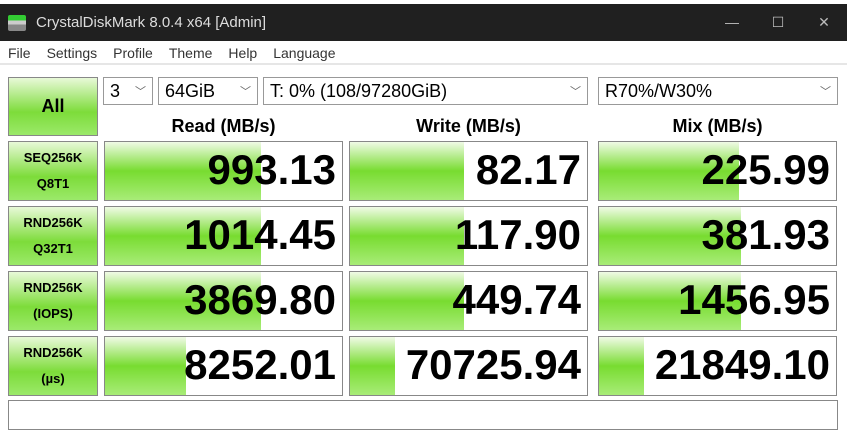 This screenshot has height=446, width=847. What do you see at coordinates (718, 91) in the screenshot?
I see `mix-select: R70%/W30% ﹀` at bounding box center [718, 91].